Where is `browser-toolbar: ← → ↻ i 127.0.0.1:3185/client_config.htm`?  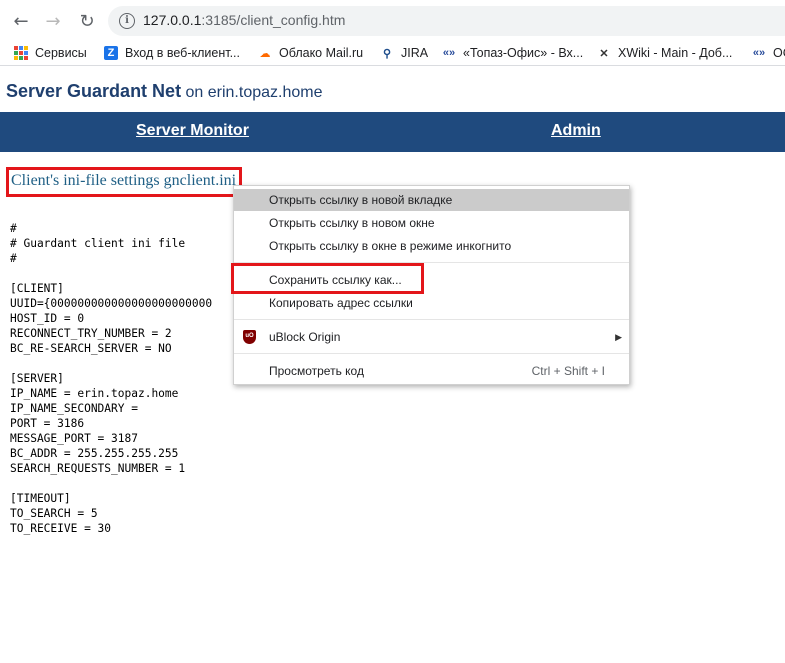 browser-toolbar: ← → ↻ i 127.0.0.1:3185/client_config.htm is located at coordinates (392, 20).